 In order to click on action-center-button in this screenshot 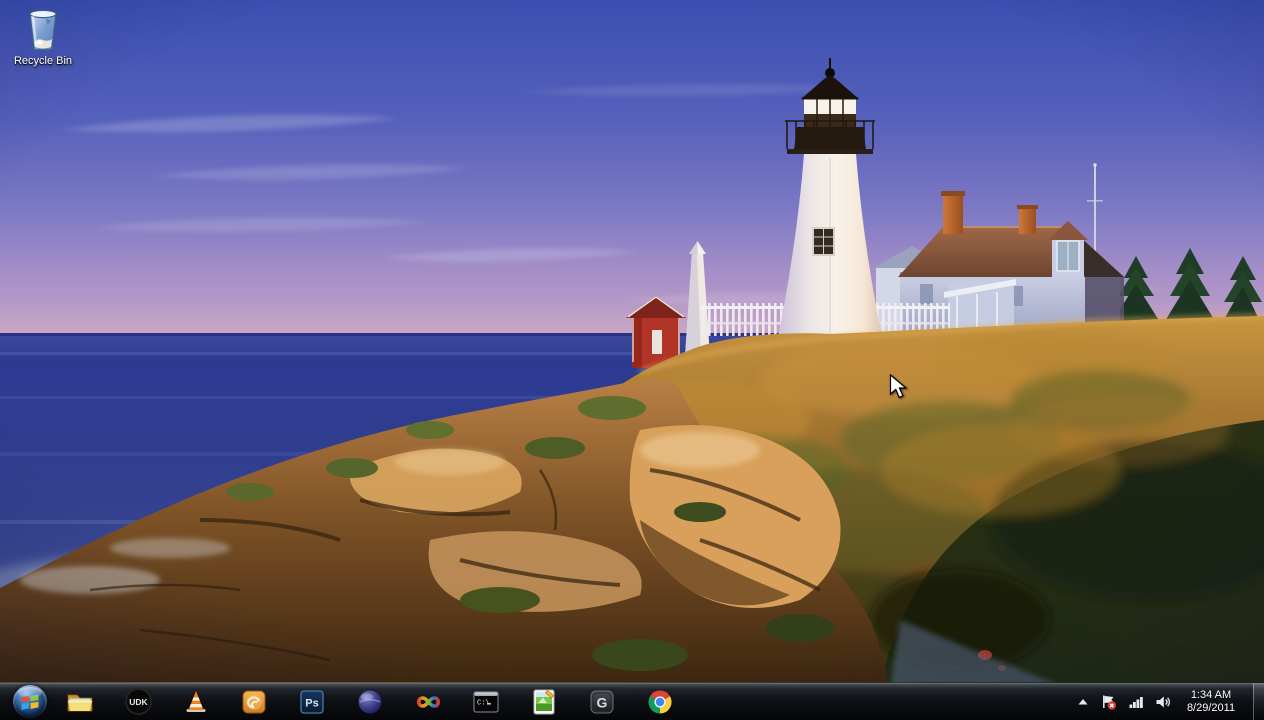, I will do `click(1108, 702)`.